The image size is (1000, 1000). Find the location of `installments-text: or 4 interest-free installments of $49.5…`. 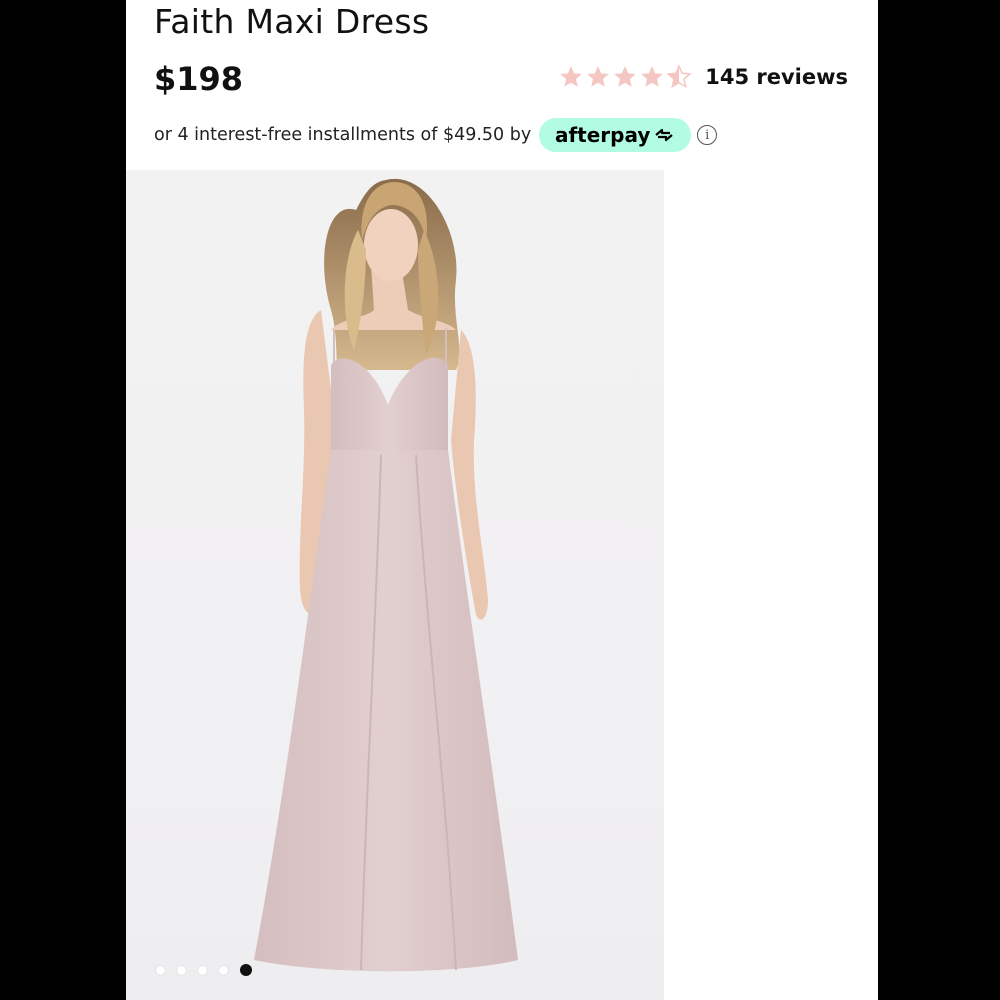

installments-text: or 4 interest-free installments of $49.5… is located at coordinates (343, 135).